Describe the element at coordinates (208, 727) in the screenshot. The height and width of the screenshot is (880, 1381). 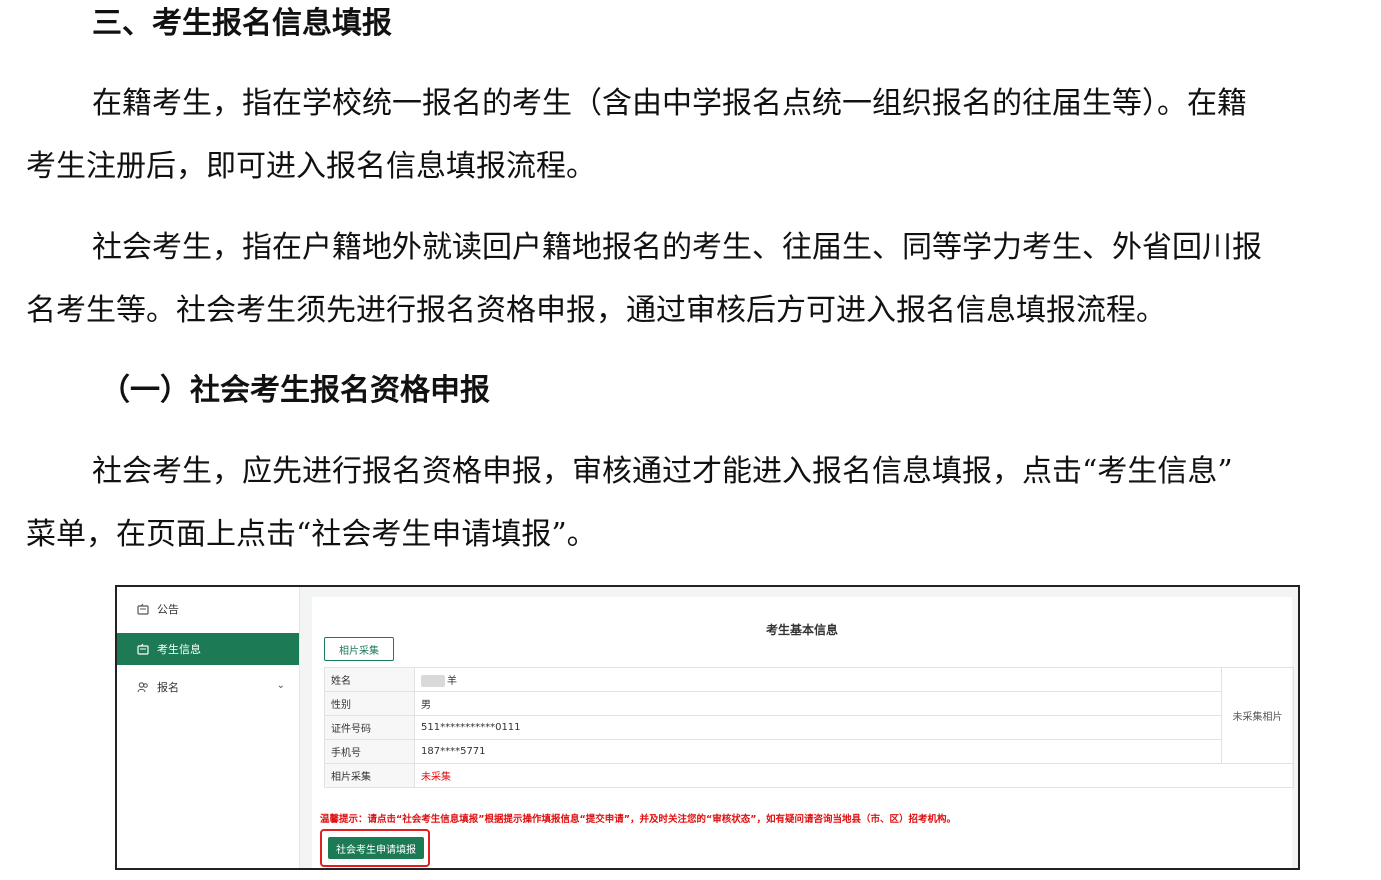
I see `sidebar: 公告 考生信息 报名 ⌄` at that location.